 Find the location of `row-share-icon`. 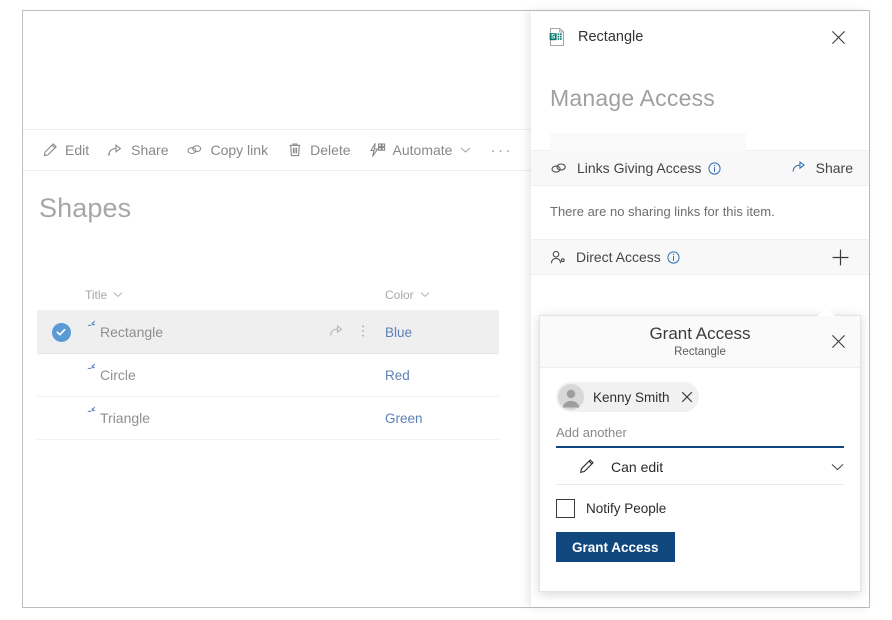

row-share-icon is located at coordinates (337, 332).